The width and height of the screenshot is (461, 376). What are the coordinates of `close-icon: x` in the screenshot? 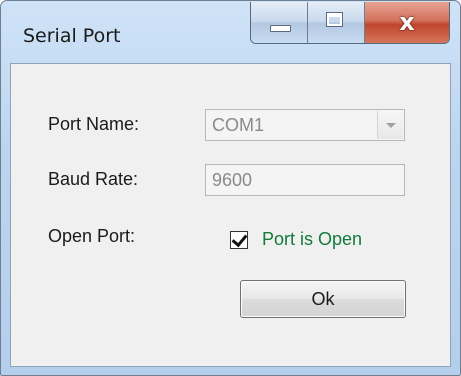 It's located at (407, 22).